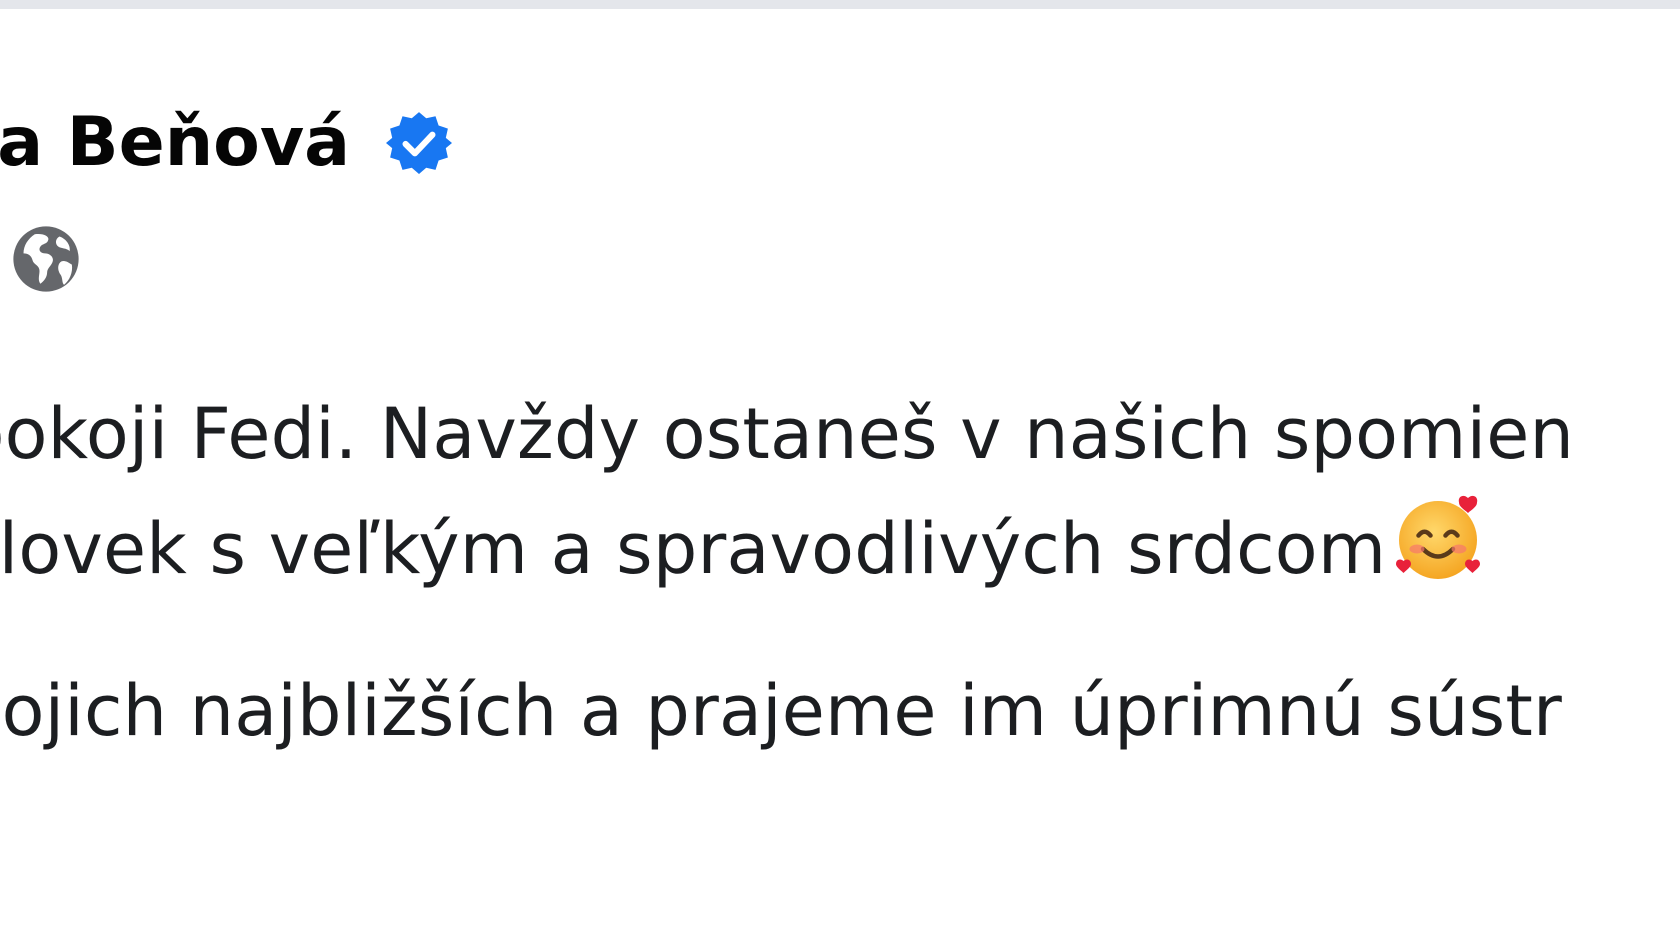  I want to click on post-header: ka Beňová, so click(226, 143).